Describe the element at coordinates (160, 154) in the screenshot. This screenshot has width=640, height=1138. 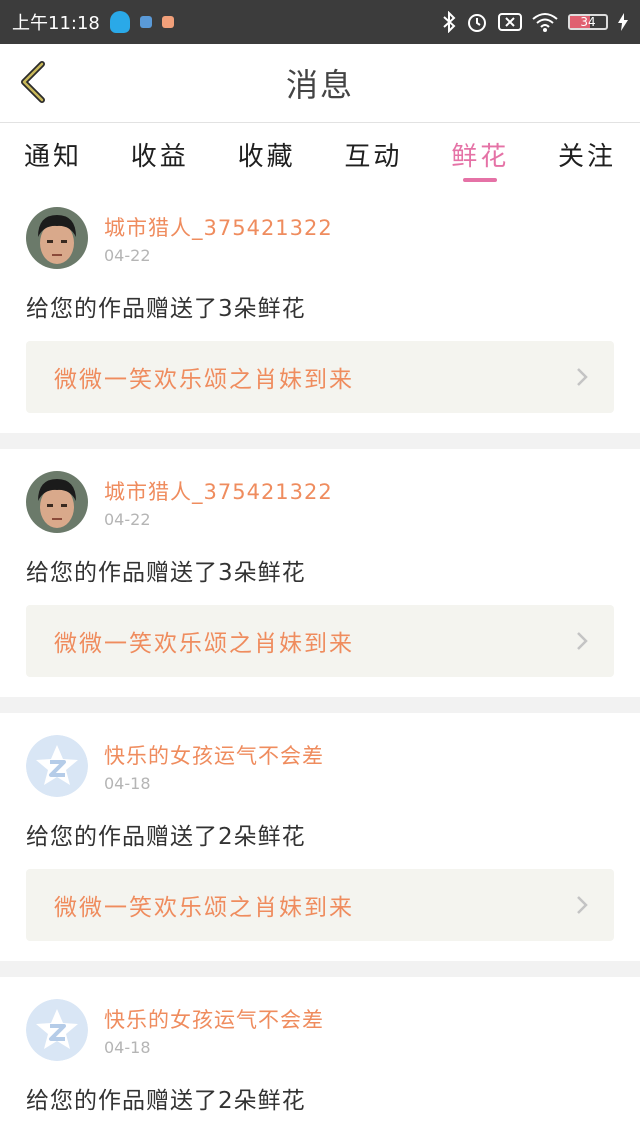
I see `tab-earnings: 收益` at that location.